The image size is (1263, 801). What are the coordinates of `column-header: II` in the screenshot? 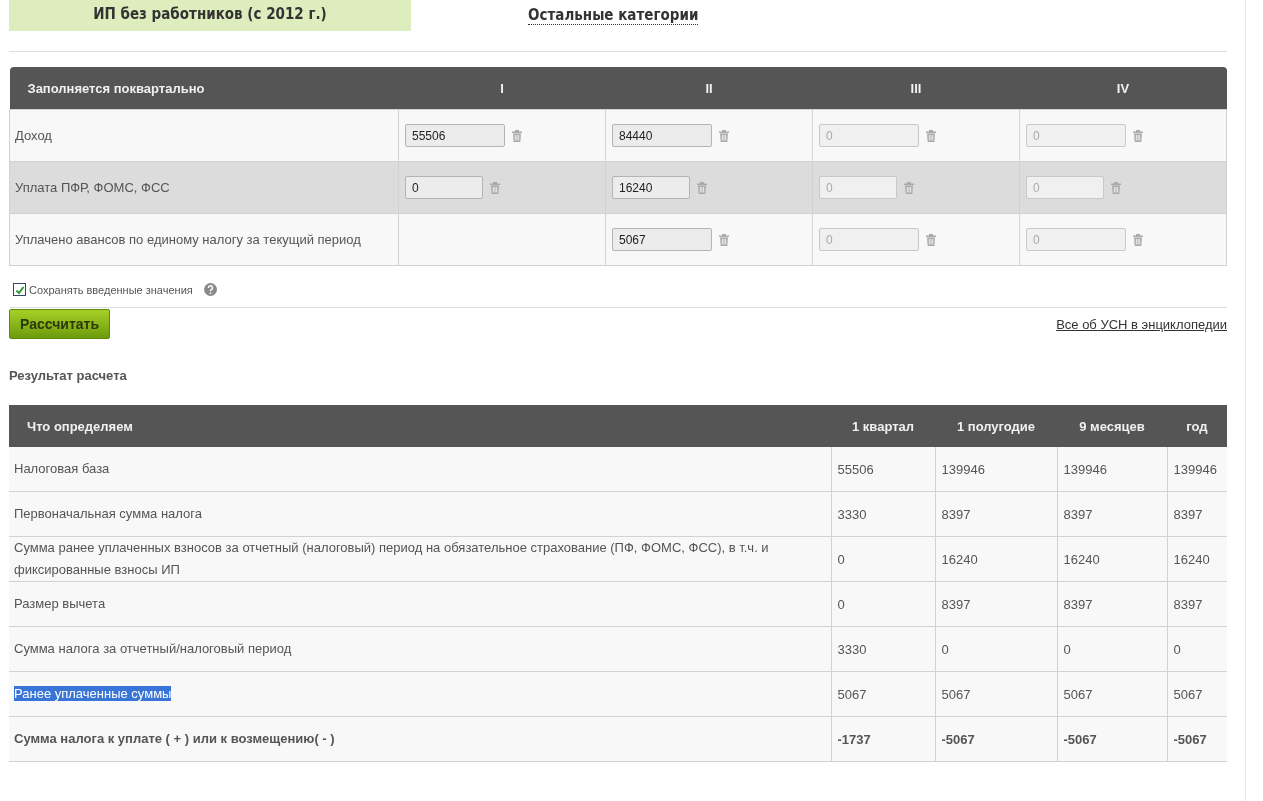 It's located at (709, 88).